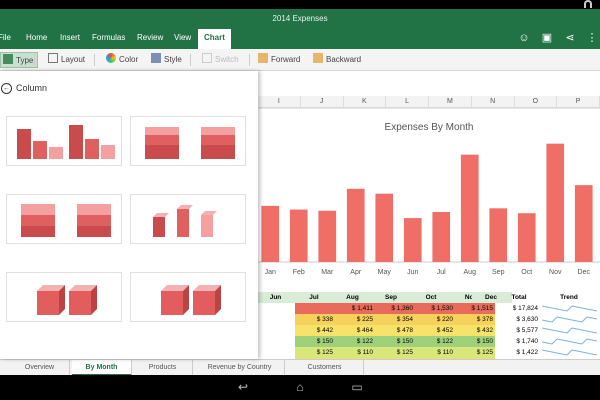 The width and height of the screenshot is (600, 400). I want to click on table-header-cell: Sep, so click(392, 297).